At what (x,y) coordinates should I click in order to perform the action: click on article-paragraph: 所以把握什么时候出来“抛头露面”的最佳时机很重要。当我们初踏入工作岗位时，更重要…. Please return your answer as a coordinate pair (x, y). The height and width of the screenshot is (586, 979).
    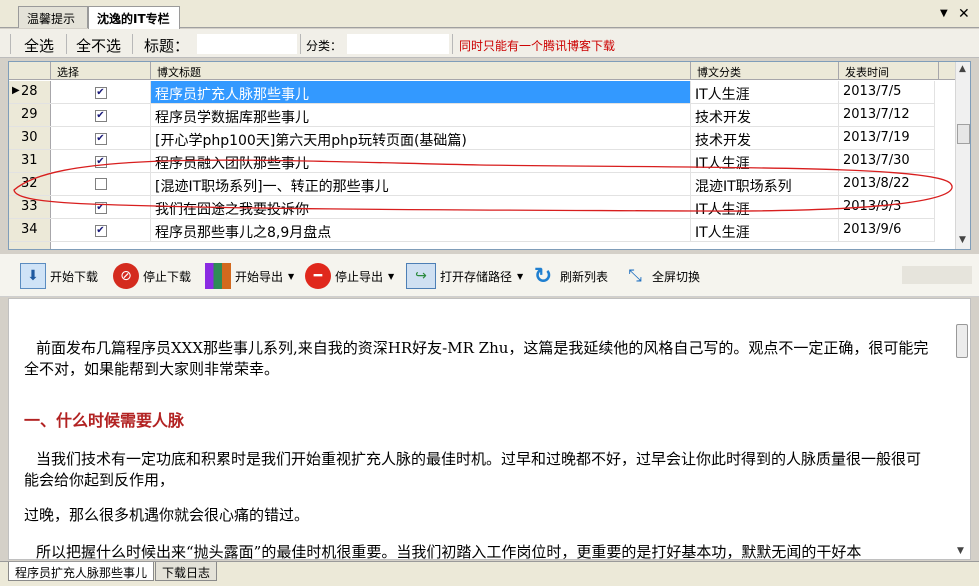
    Looking at the image, I should click on (449, 551).